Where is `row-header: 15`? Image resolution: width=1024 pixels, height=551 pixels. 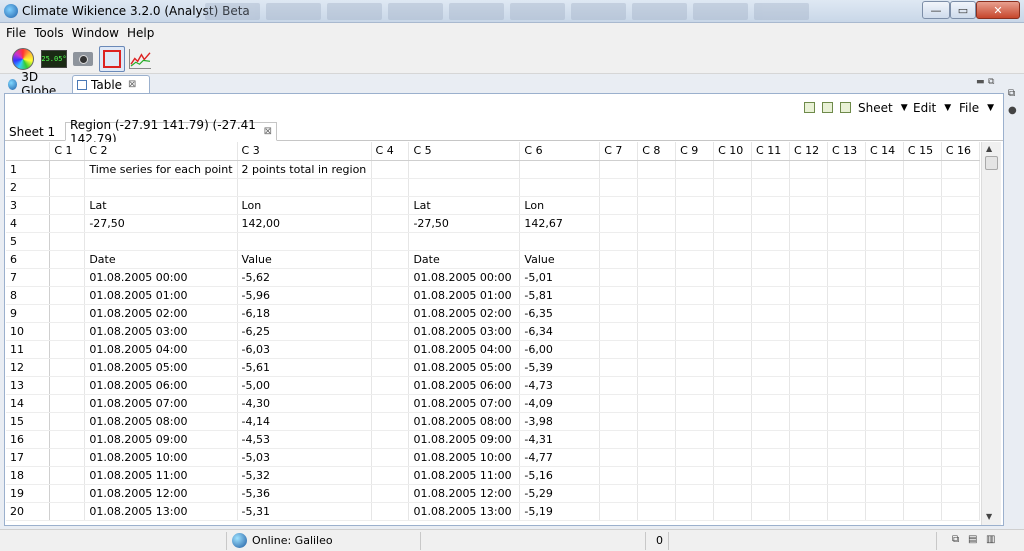
row-header: 15 is located at coordinates (28, 421).